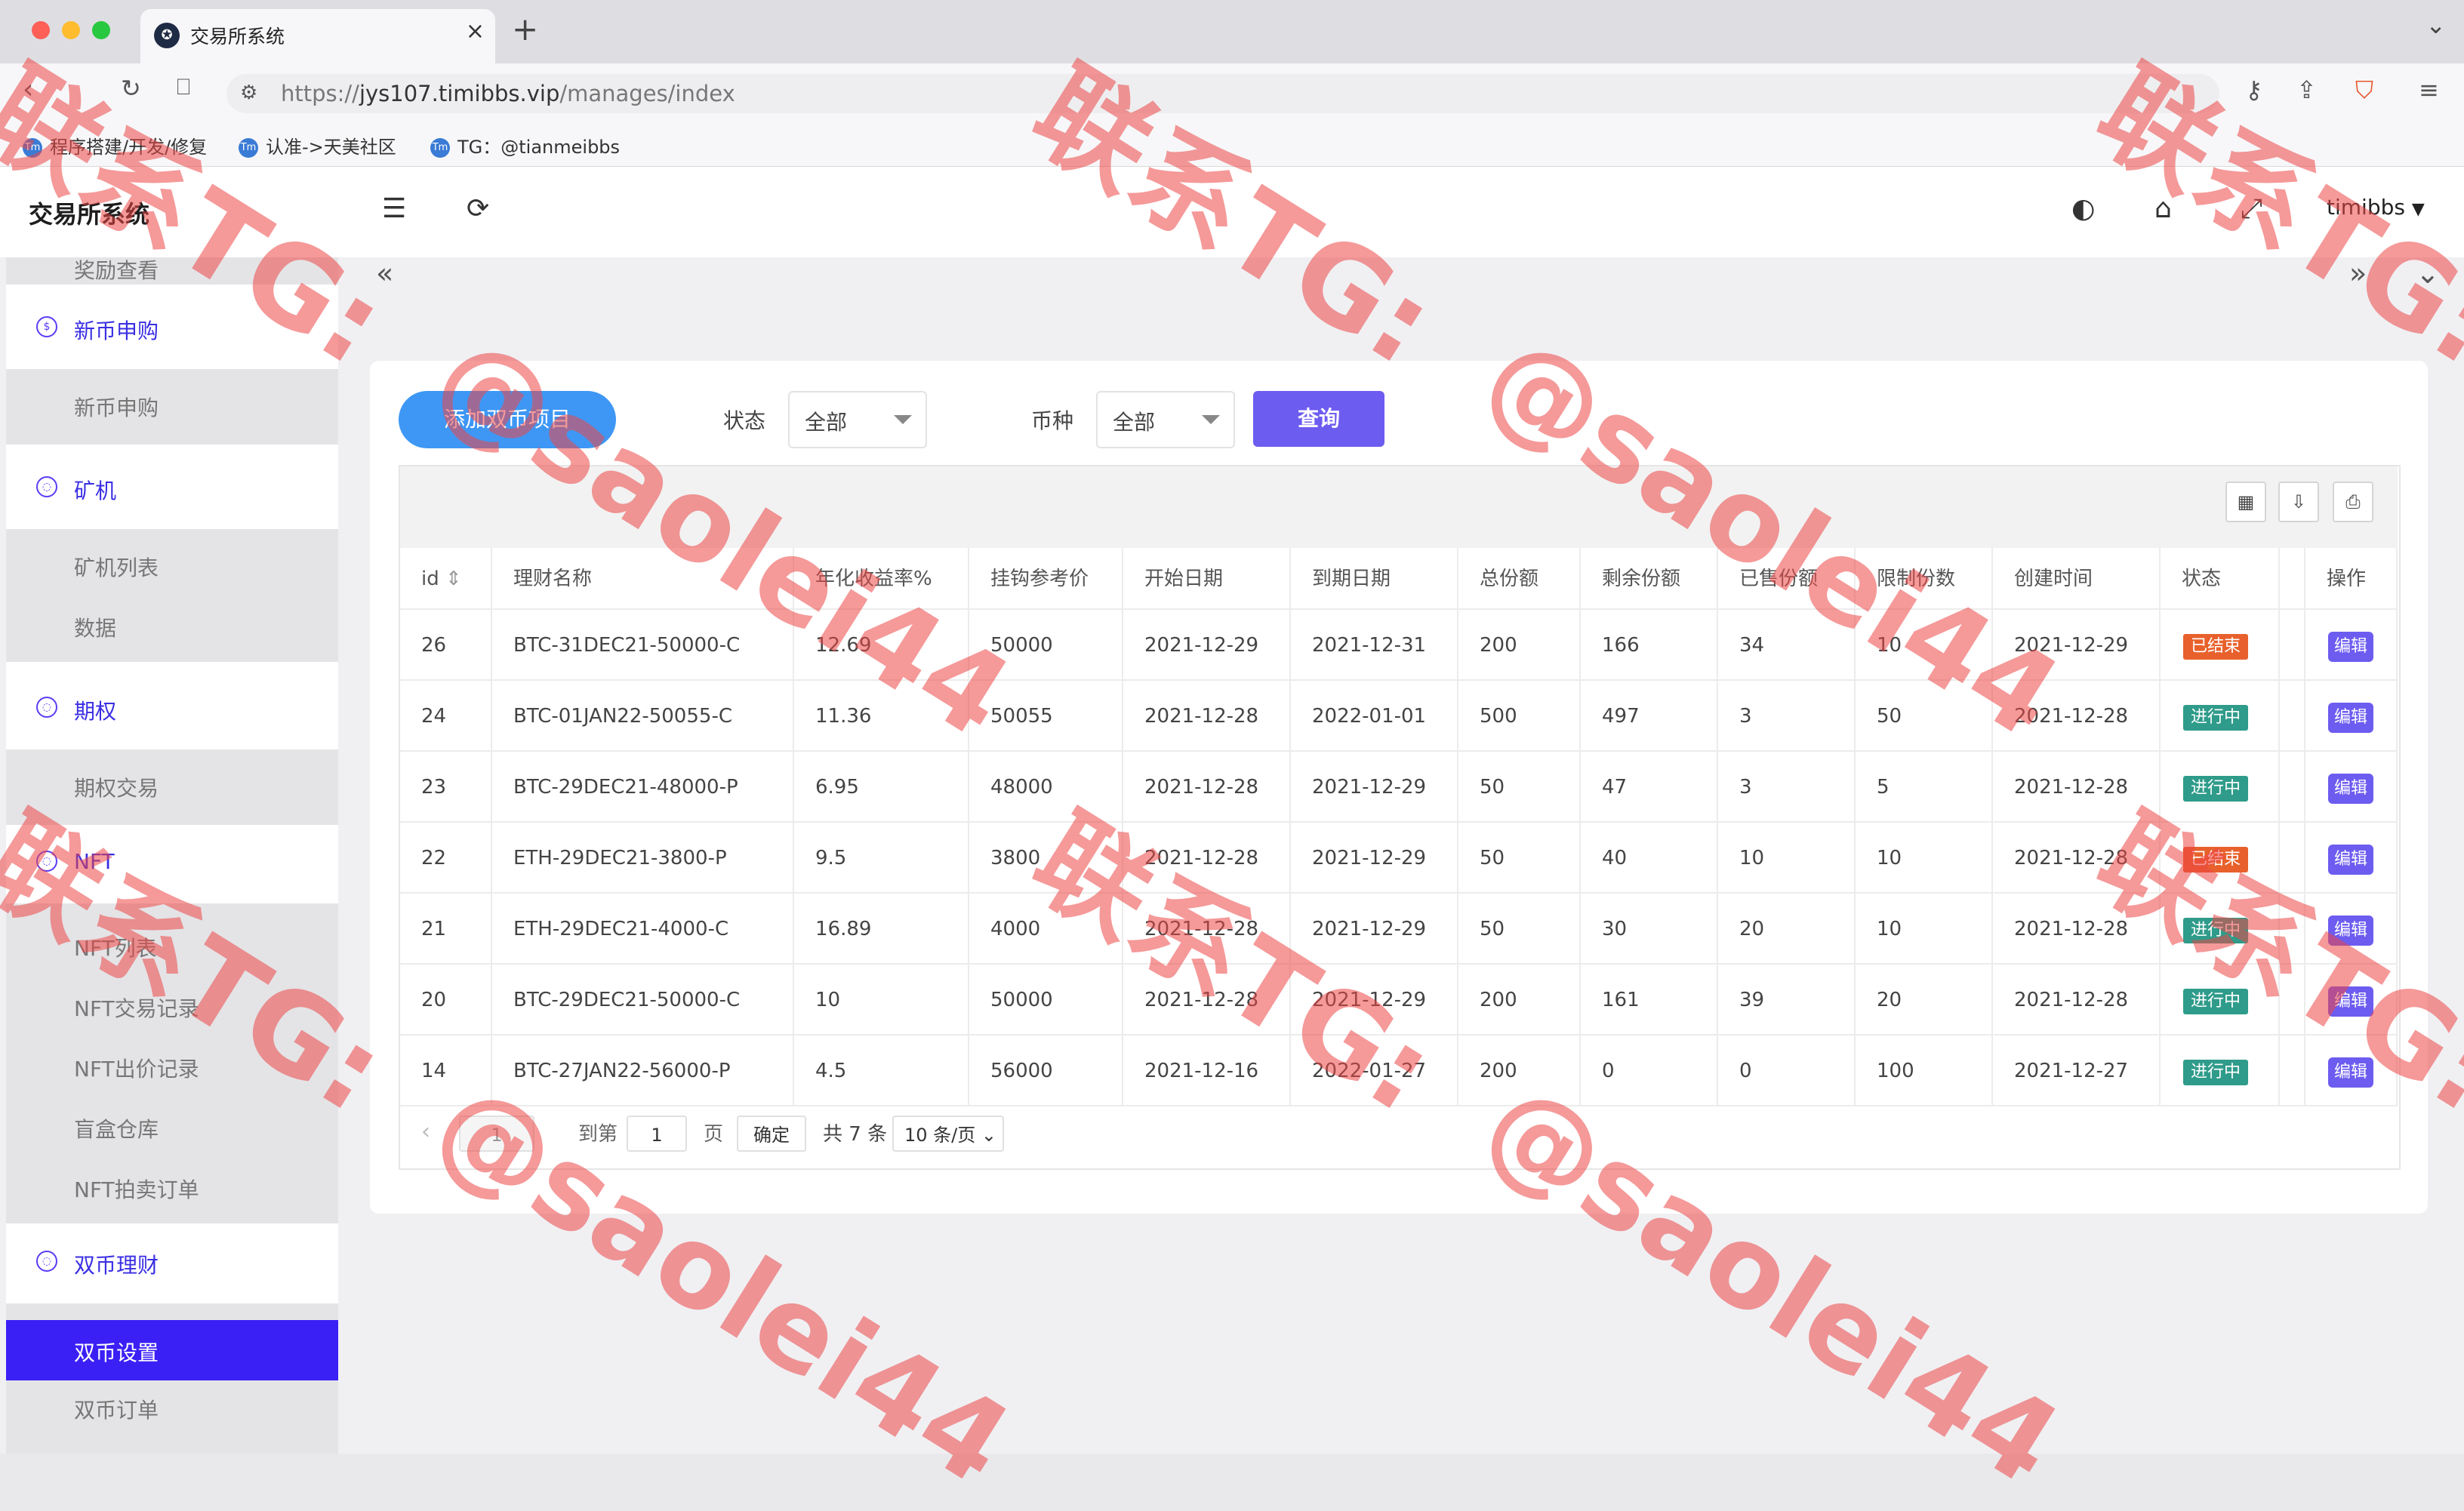 This screenshot has width=2464, height=1511. I want to click on header-limit-col: 限制份数, so click(1925, 579).